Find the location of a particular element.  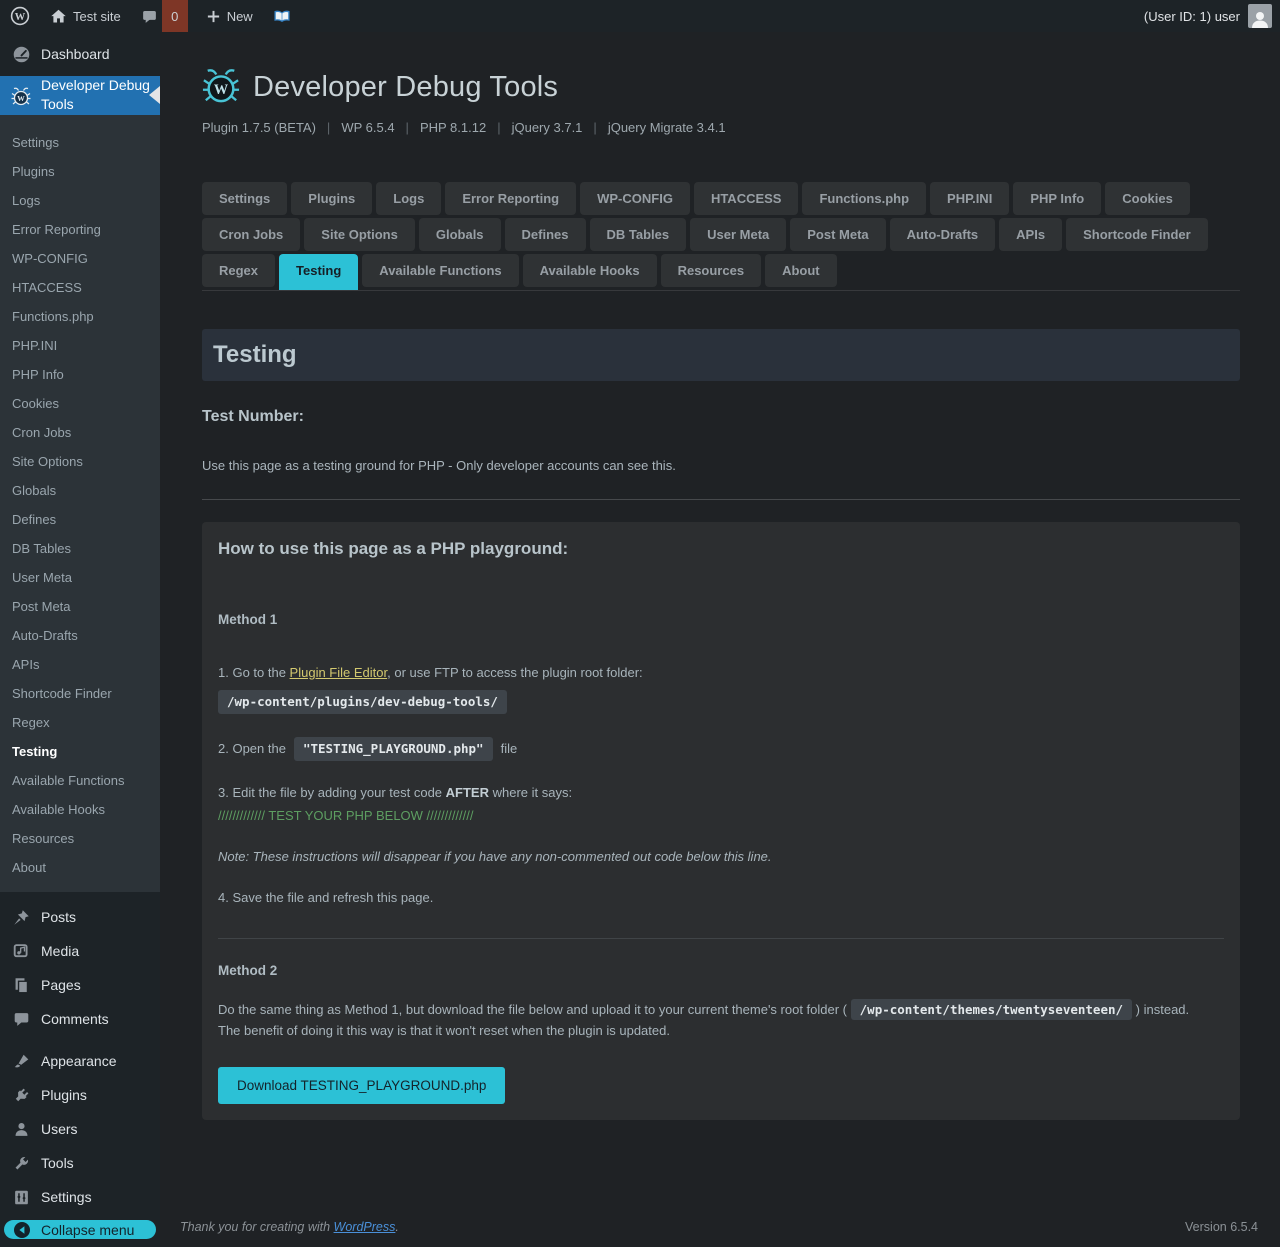

tab-site-options: Site Options is located at coordinates (359, 234).